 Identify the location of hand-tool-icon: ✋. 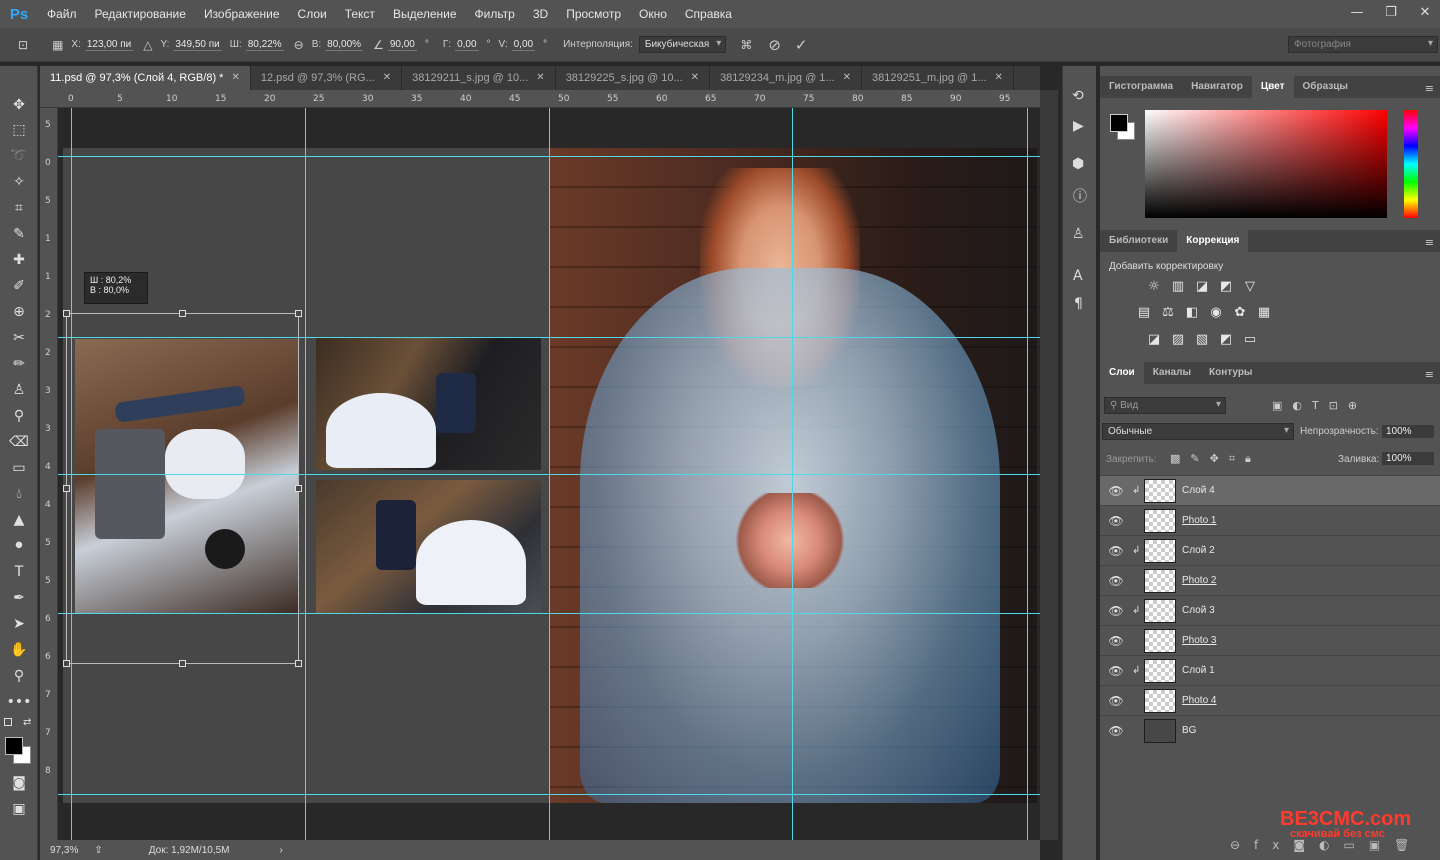
(19, 650).